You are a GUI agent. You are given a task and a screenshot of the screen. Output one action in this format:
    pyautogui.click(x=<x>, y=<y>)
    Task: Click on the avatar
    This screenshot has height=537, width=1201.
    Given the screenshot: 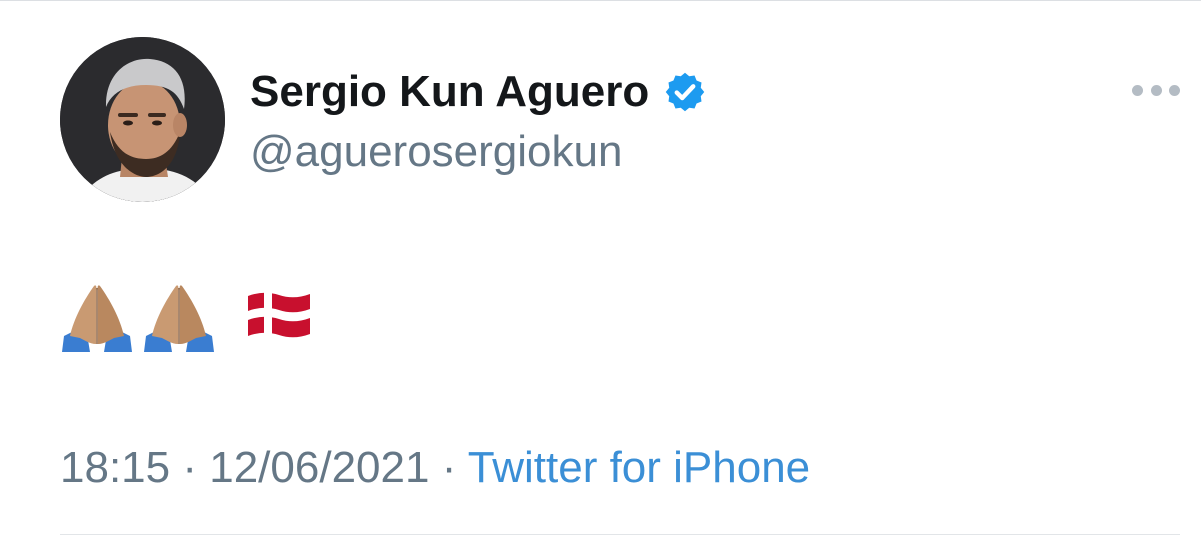 What is the action you would take?
    pyautogui.click(x=142, y=119)
    